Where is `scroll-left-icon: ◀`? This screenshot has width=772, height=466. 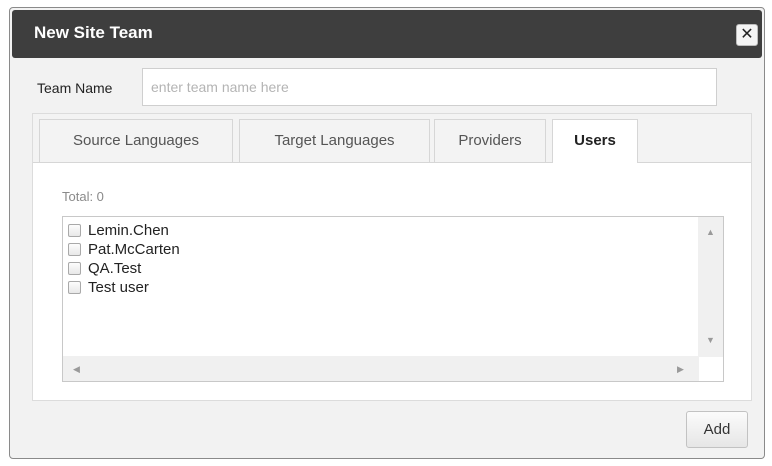 scroll-left-icon: ◀ is located at coordinates (76, 369).